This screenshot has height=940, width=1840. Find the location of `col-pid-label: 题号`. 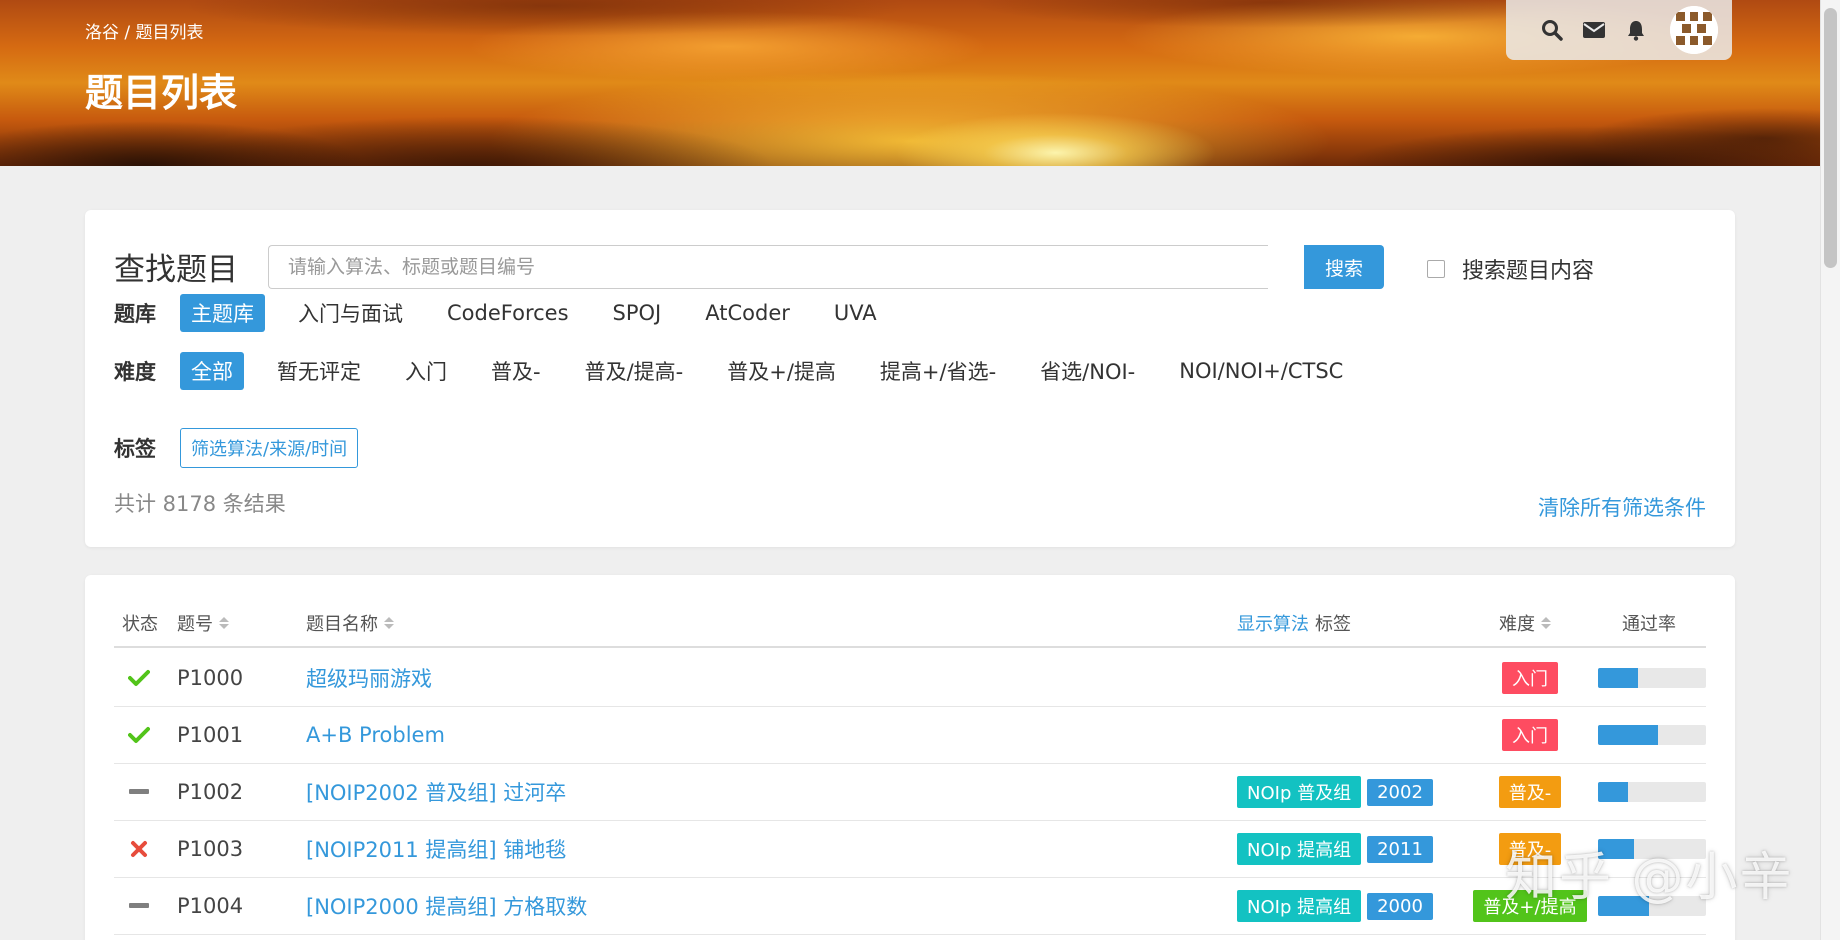

col-pid-label: 题号 is located at coordinates (195, 624).